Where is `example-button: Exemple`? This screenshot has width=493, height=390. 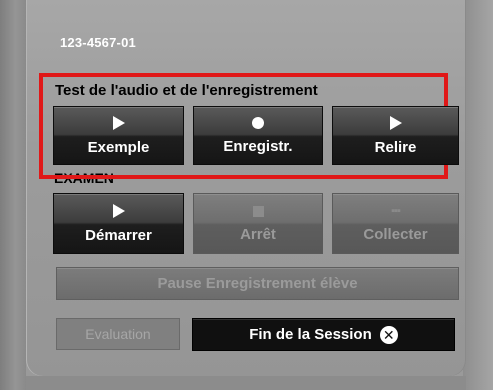
example-button: Exemple is located at coordinates (118, 135).